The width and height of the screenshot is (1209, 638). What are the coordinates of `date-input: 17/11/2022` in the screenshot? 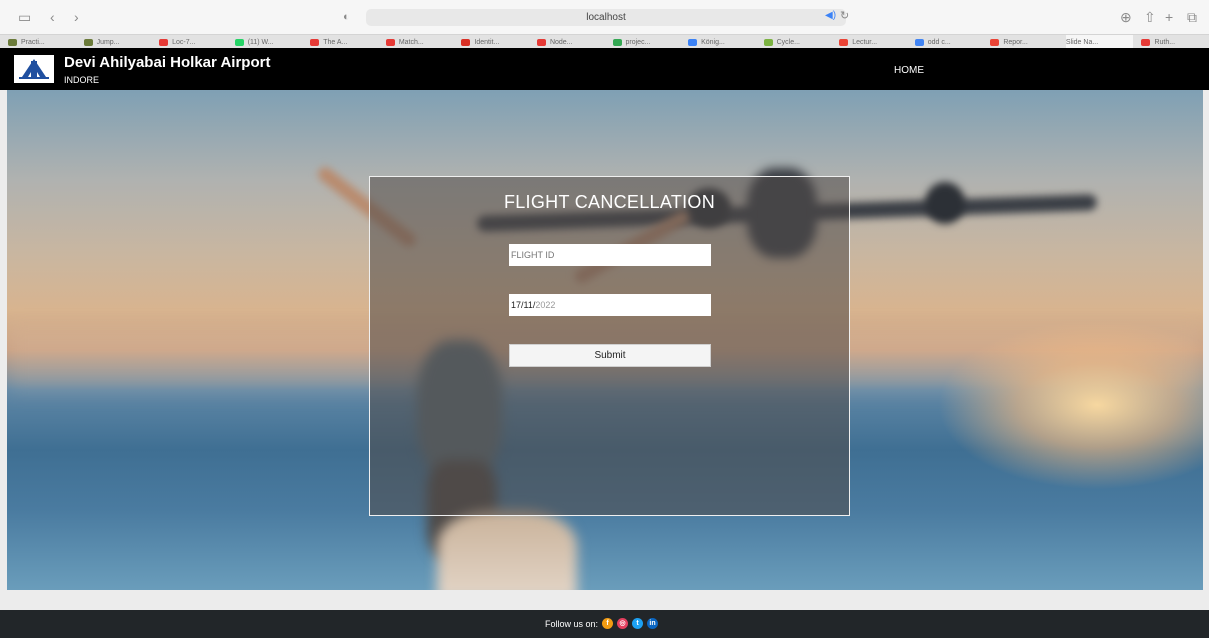 It's located at (610, 305).